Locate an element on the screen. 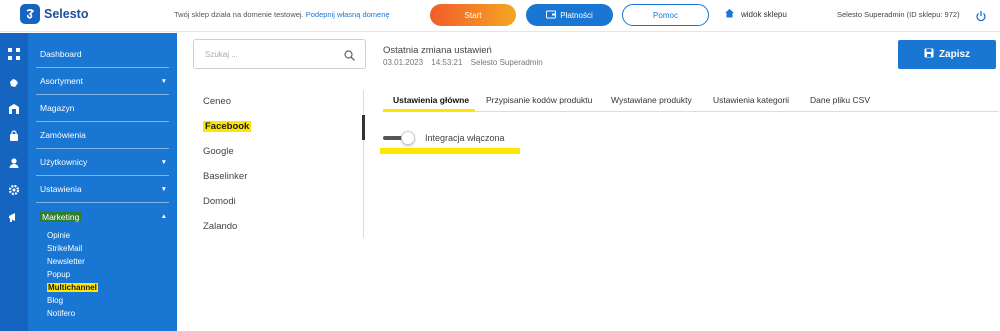 The width and height of the screenshot is (1000, 331). tab-product-codes: Przypisanie kodów produktu is located at coordinates (539, 100).